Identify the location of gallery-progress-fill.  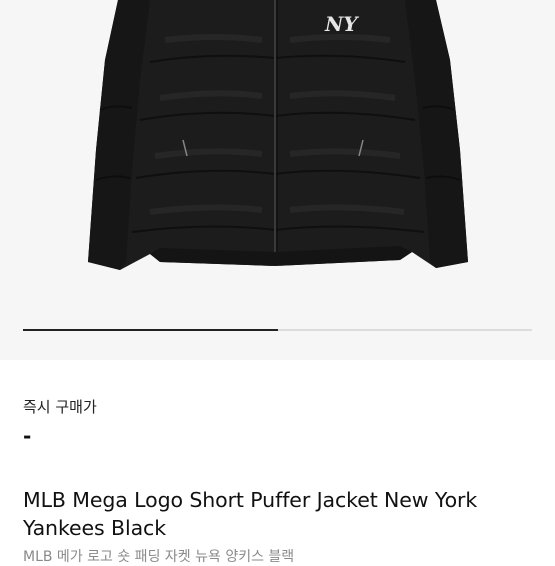
(150, 330).